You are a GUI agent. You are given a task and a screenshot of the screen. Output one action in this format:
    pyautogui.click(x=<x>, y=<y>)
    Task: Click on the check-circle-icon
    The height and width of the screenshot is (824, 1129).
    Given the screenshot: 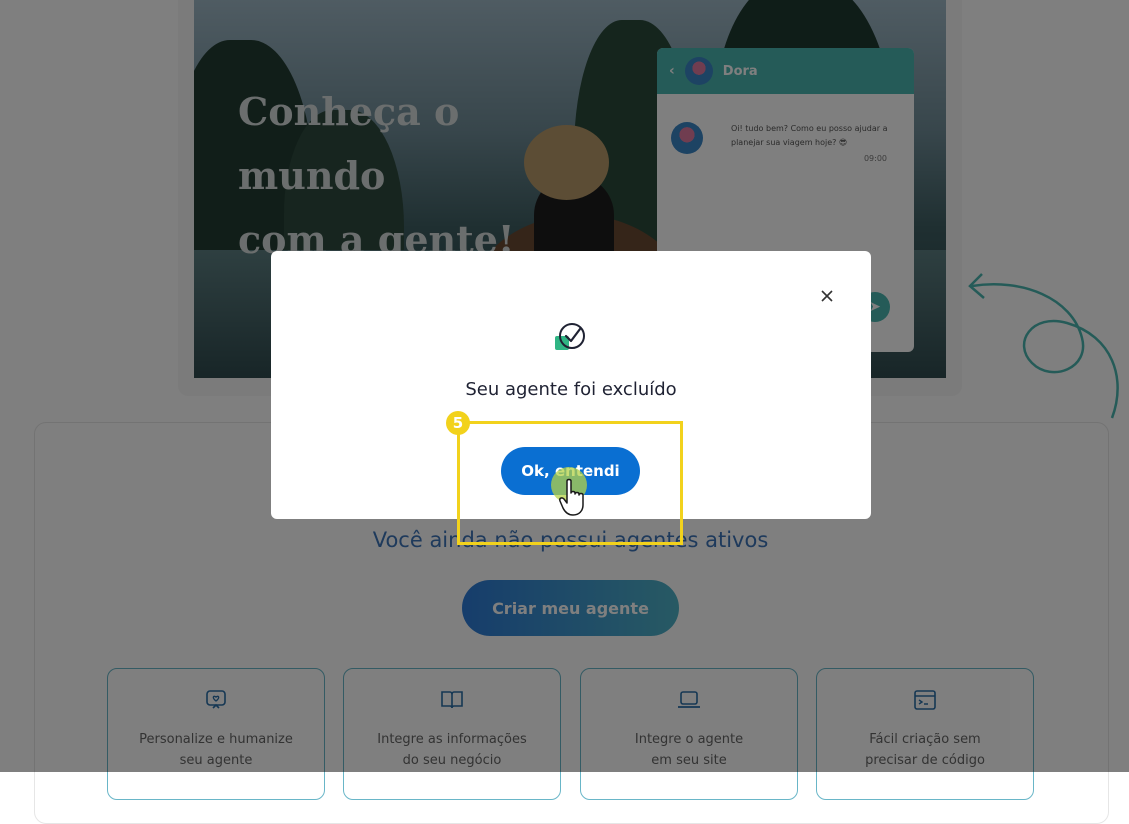 What is the action you would take?
    pyautogui.click(x=570, y=338)
    